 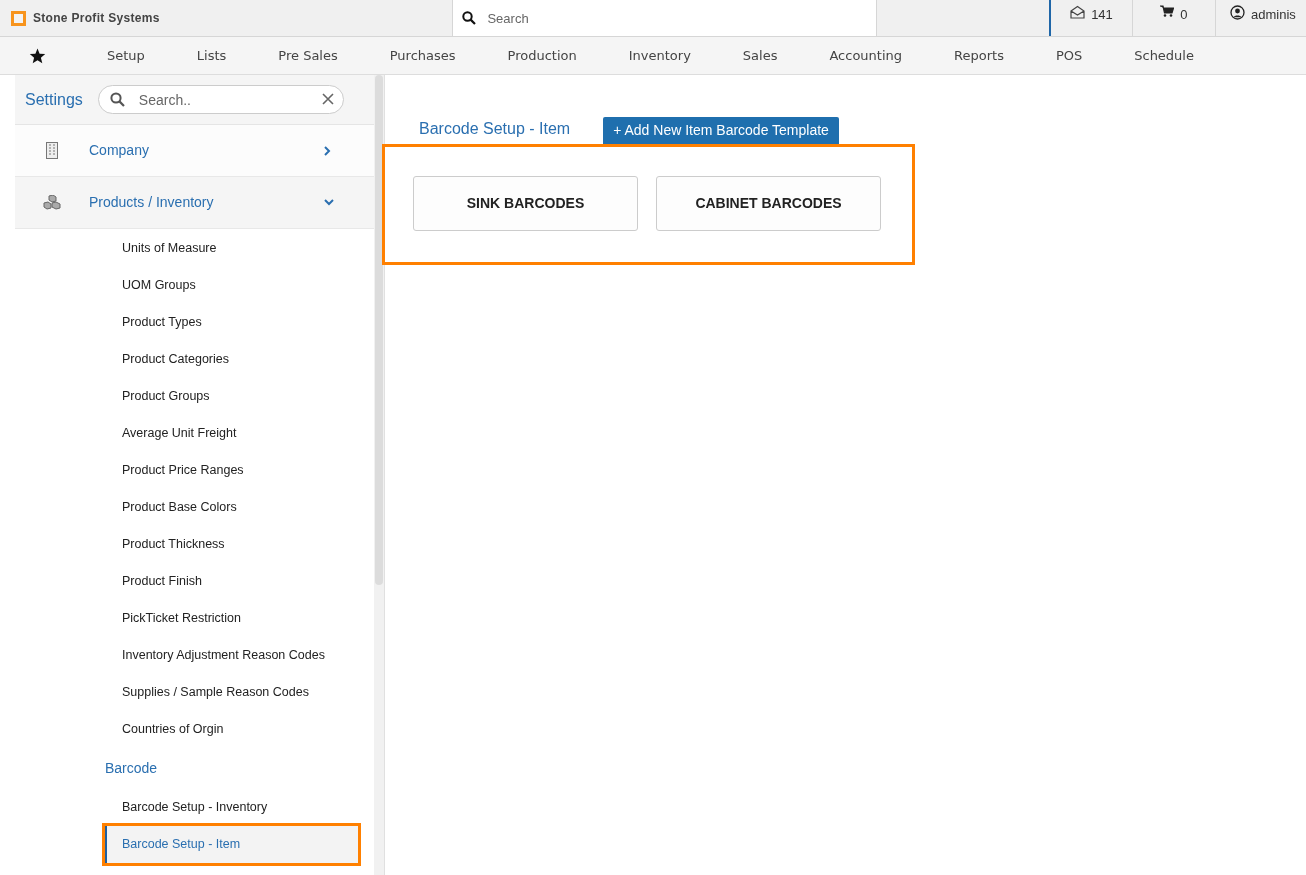 I want to click on template-button: CABINET BARCODES, so click(x=768, y=203).